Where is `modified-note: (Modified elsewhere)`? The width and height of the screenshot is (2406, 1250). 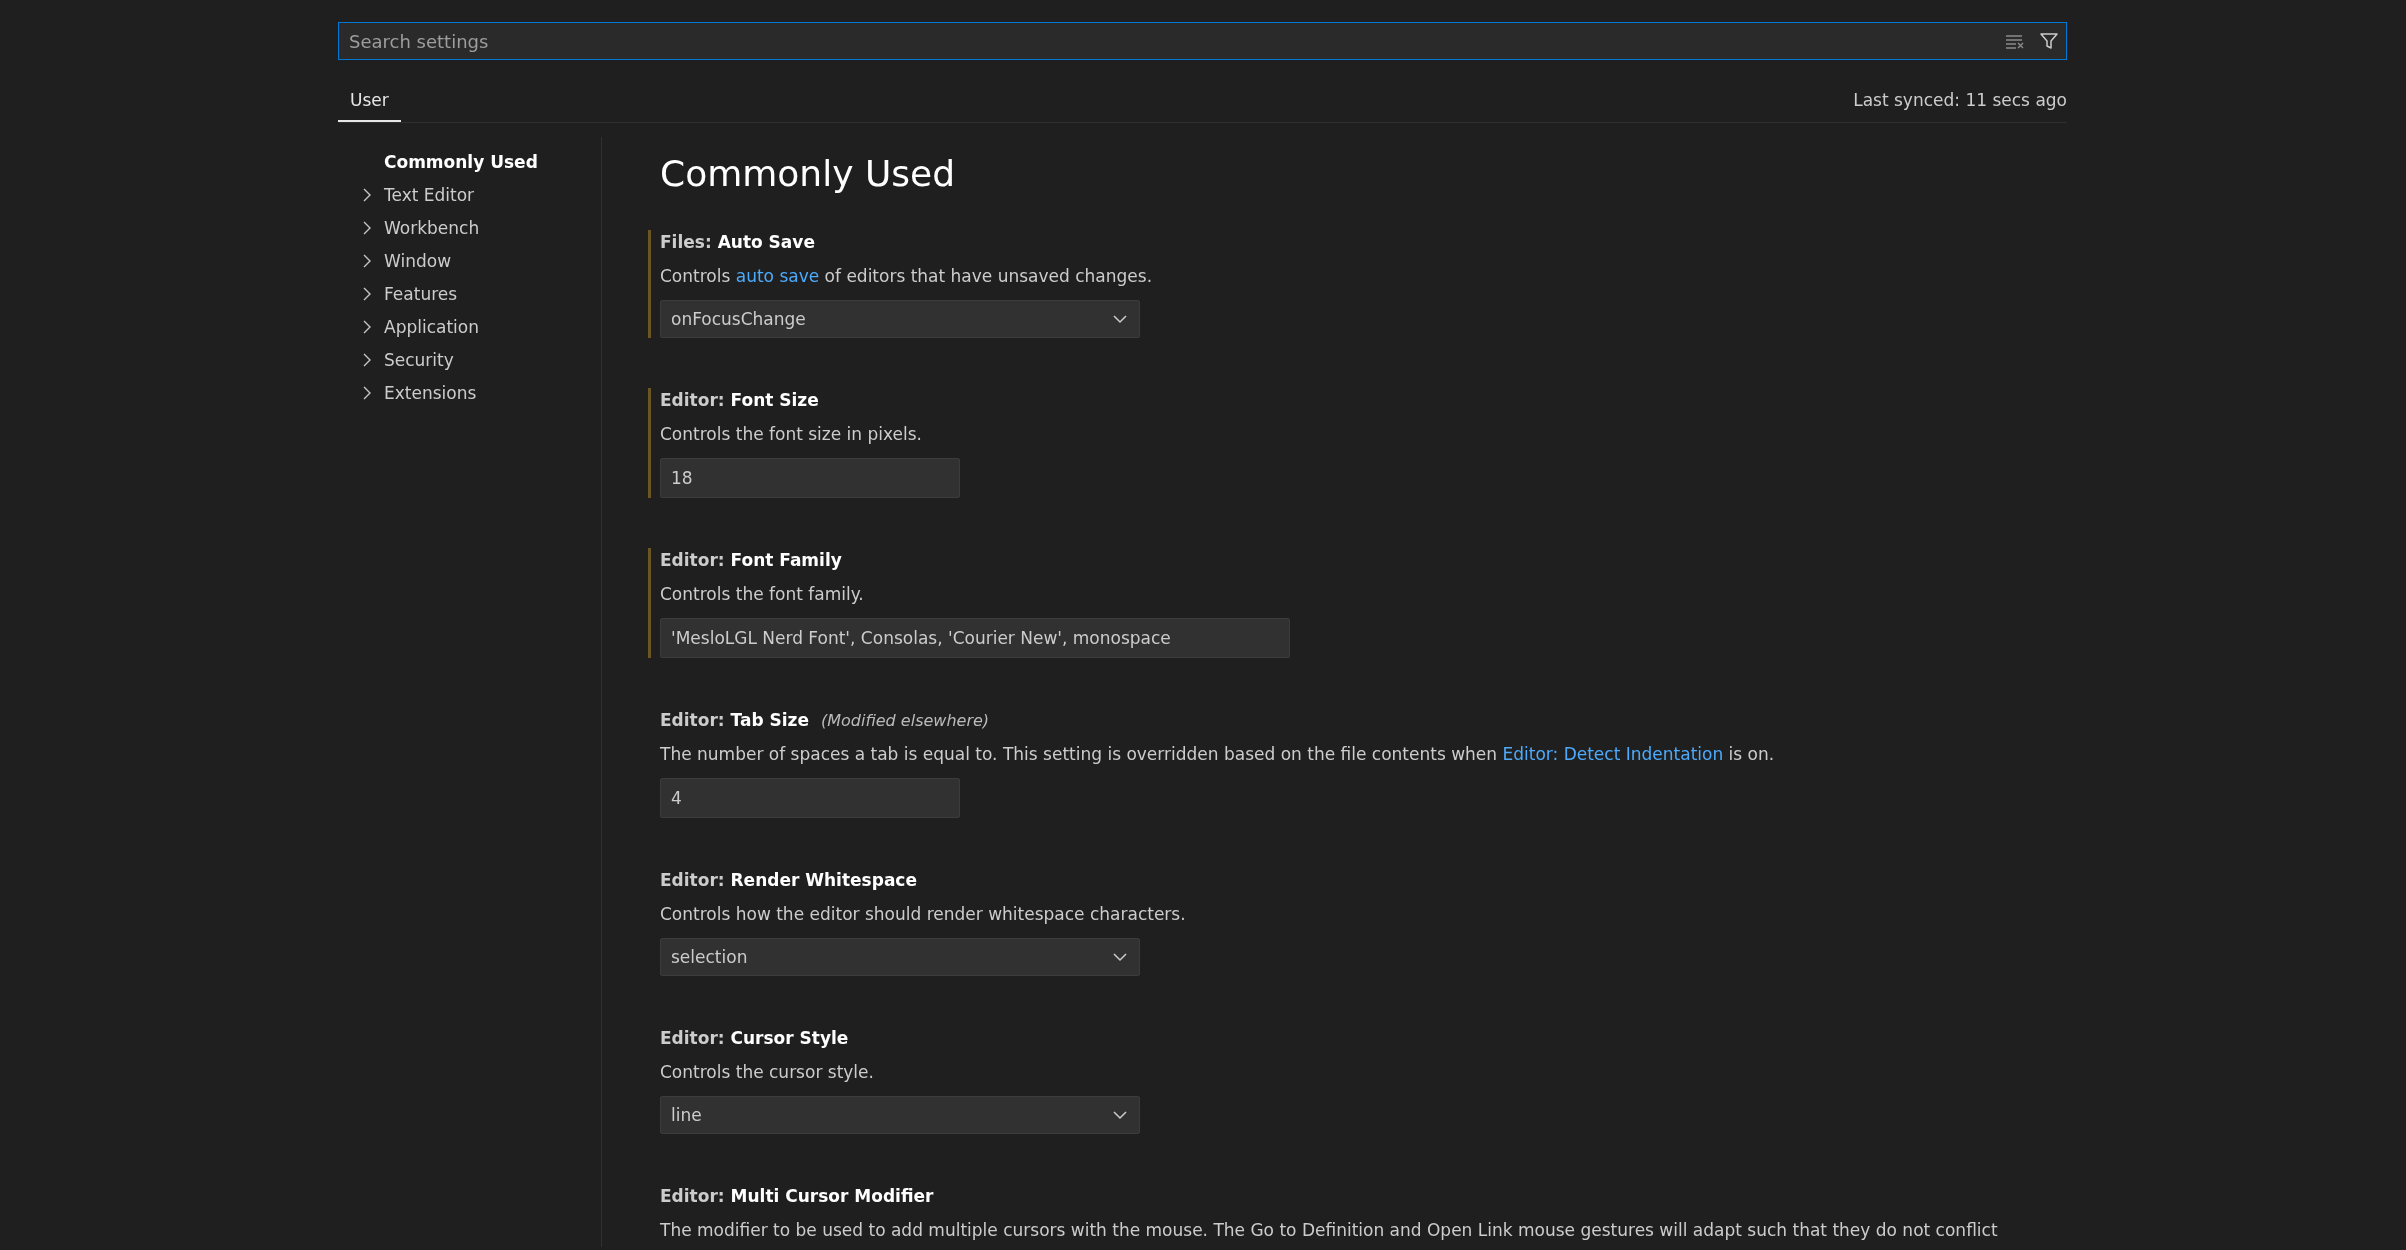 modified-note: (Modified elsewhere) is located at coordinates (905, 720).